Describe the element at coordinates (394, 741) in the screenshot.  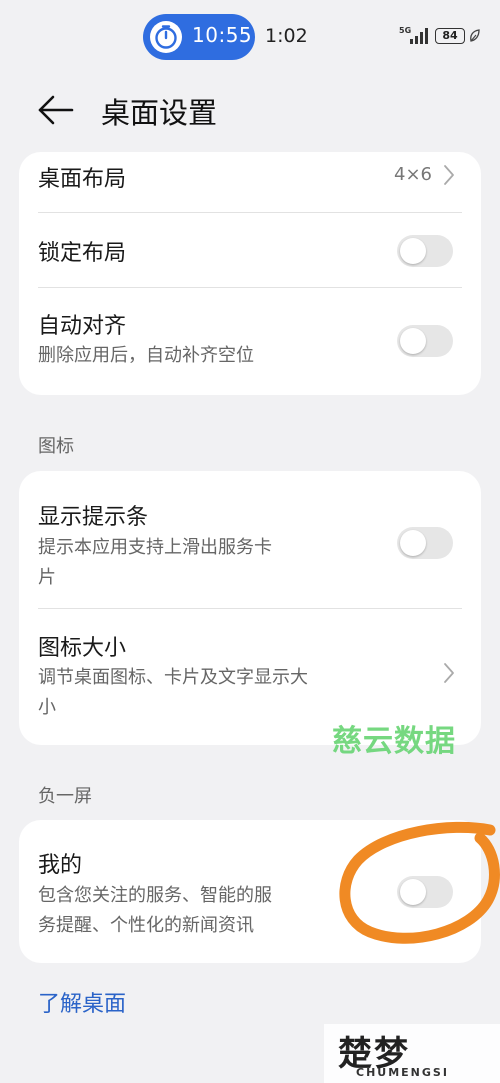
I see `watermark-text: 慈云数据` at that location.